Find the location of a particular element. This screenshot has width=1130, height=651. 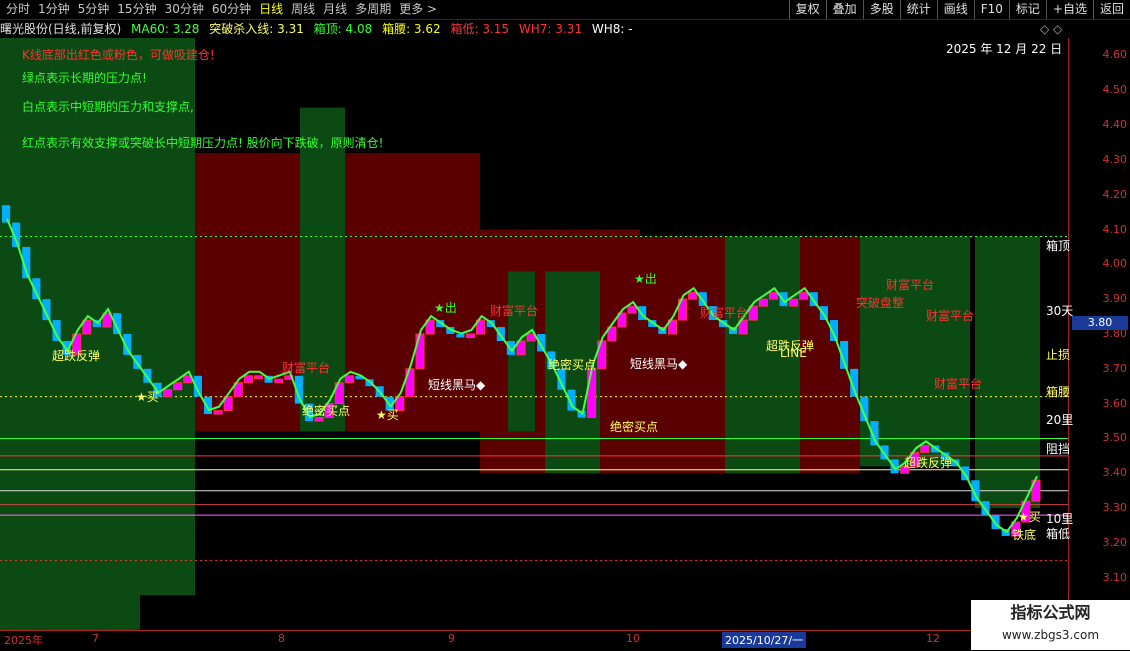

tool-button-6: 标记 is located at coordinates (1027, 9).